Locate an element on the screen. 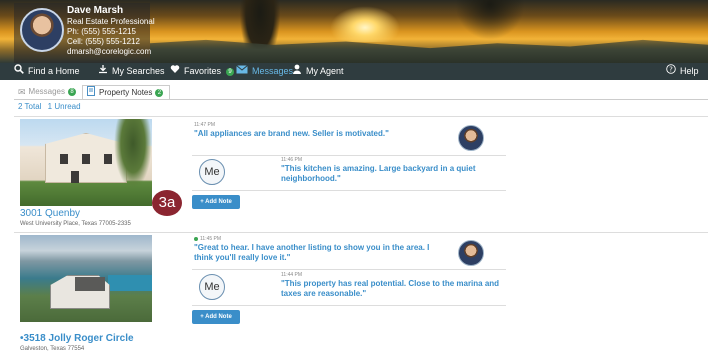 The width and height of the screenshot is (708, 354). nav-my-searches: My Searches is located at coordinates (131, 71).